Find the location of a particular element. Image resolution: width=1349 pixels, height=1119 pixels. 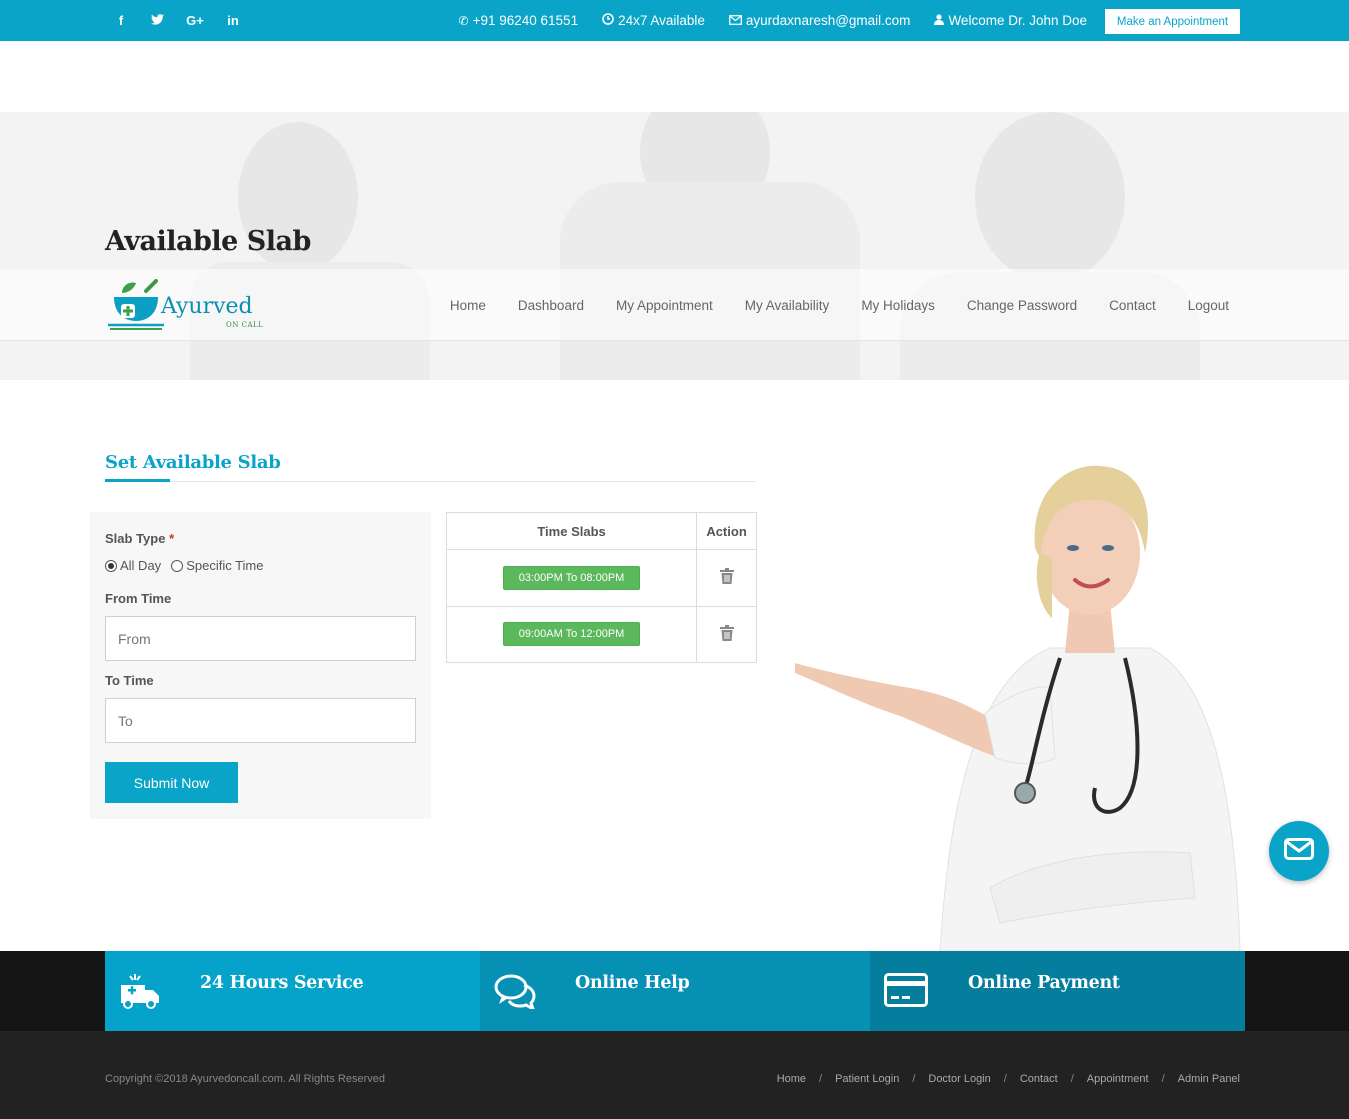

mail-icon is located at coordinates (1299, 851).